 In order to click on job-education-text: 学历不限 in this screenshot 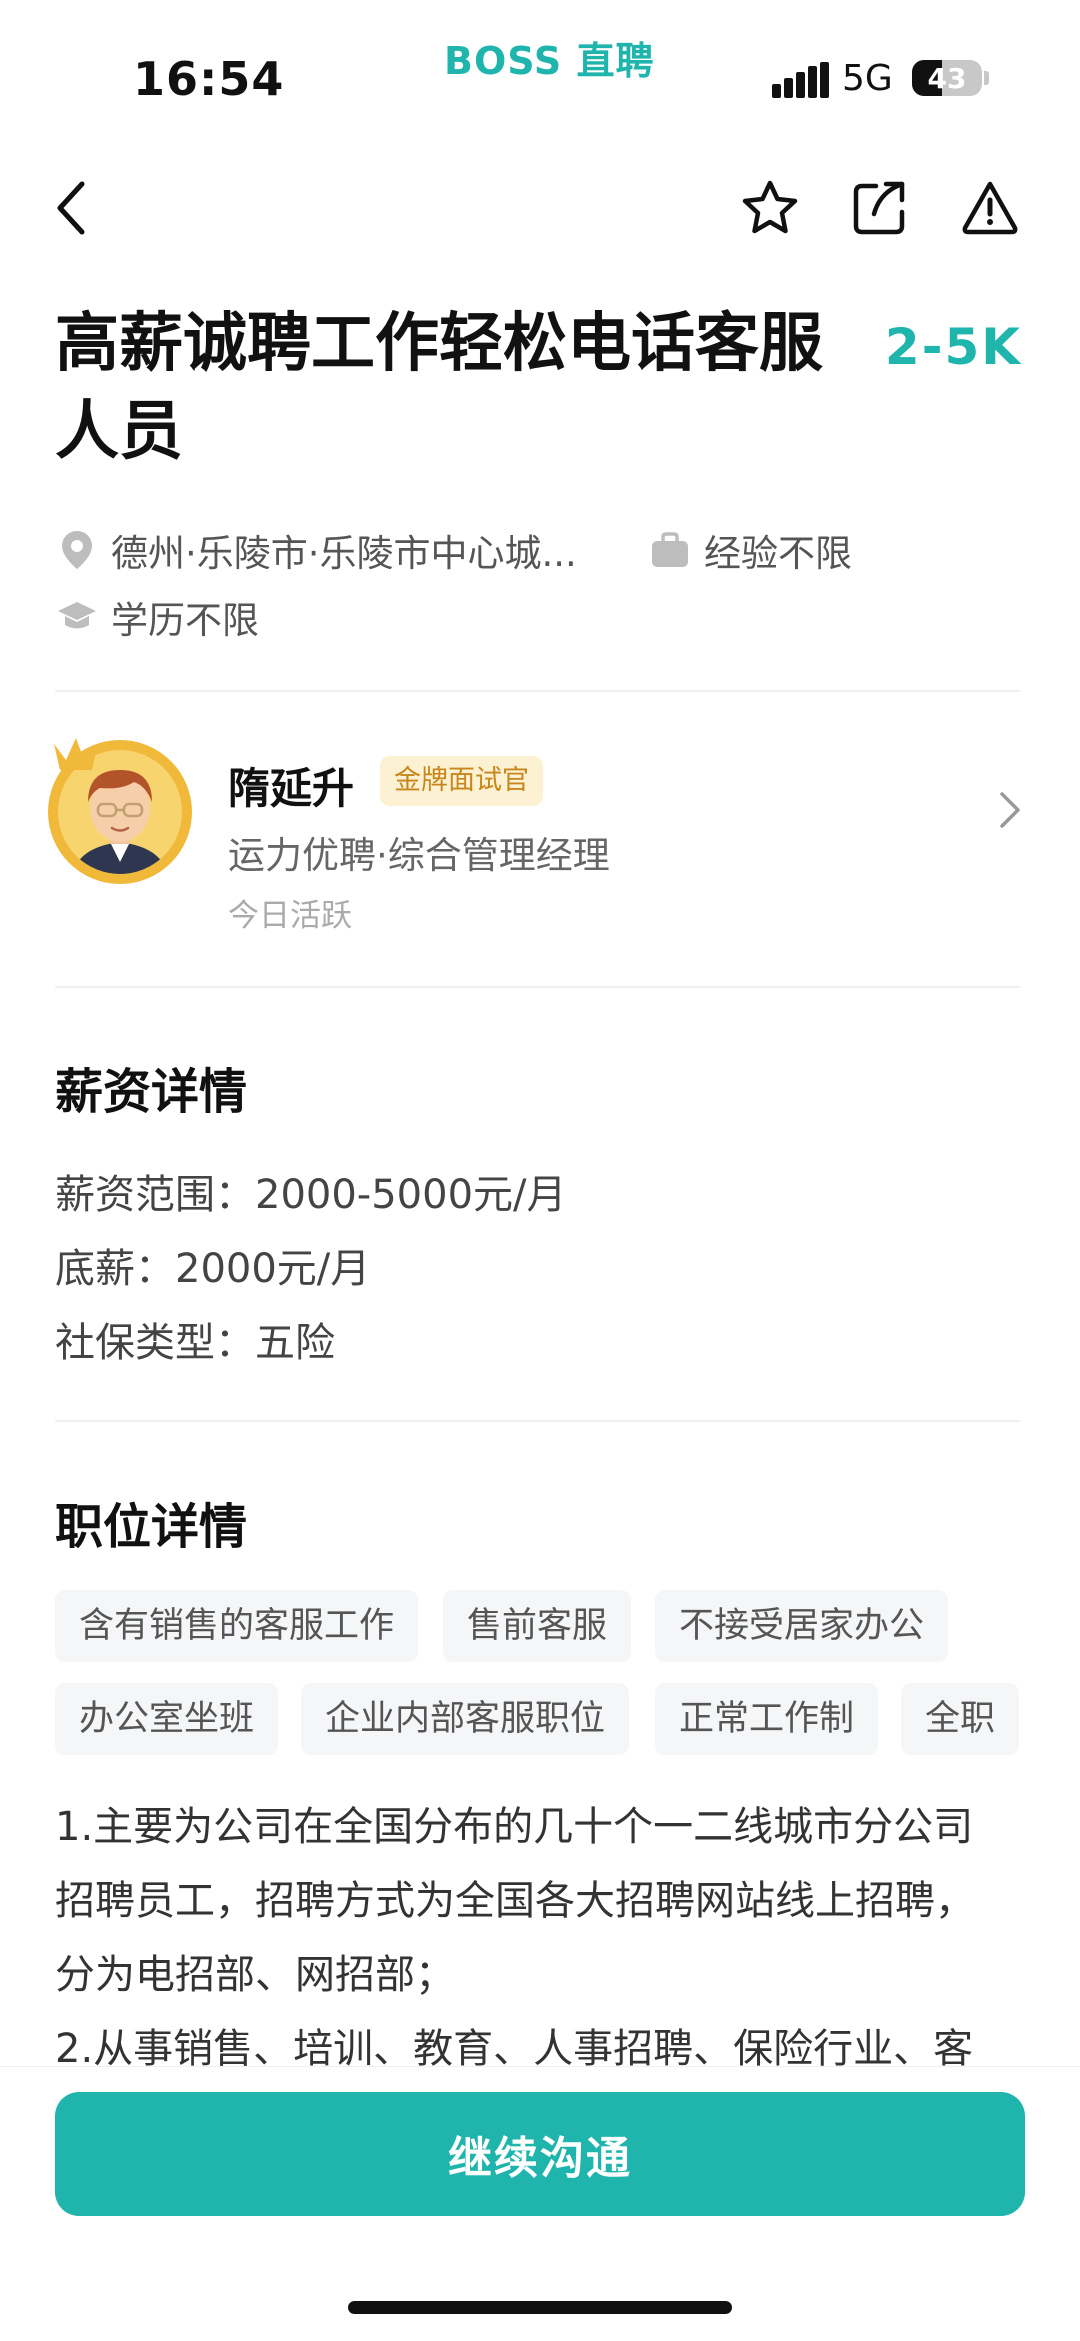, I will do `click(185, 620)`.